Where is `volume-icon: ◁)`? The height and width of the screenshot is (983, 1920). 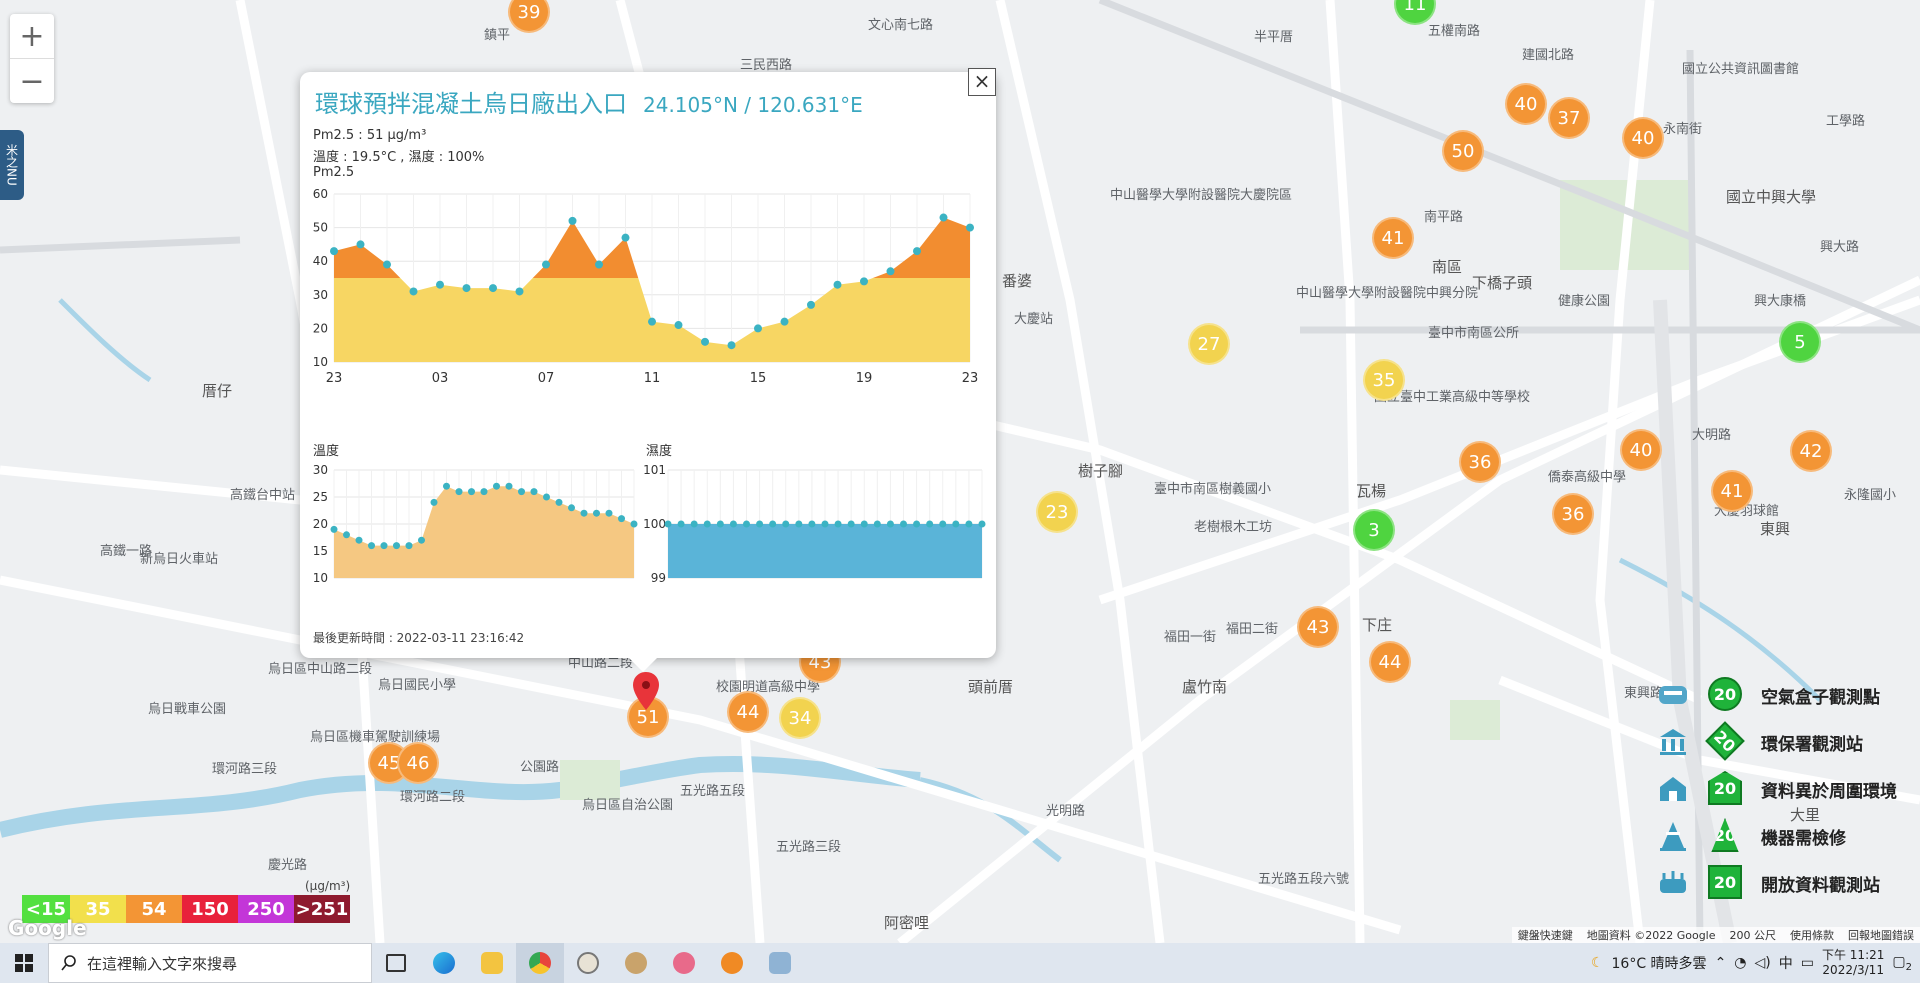 volume-icon: ◁) is located at coordinates (1763, 963).